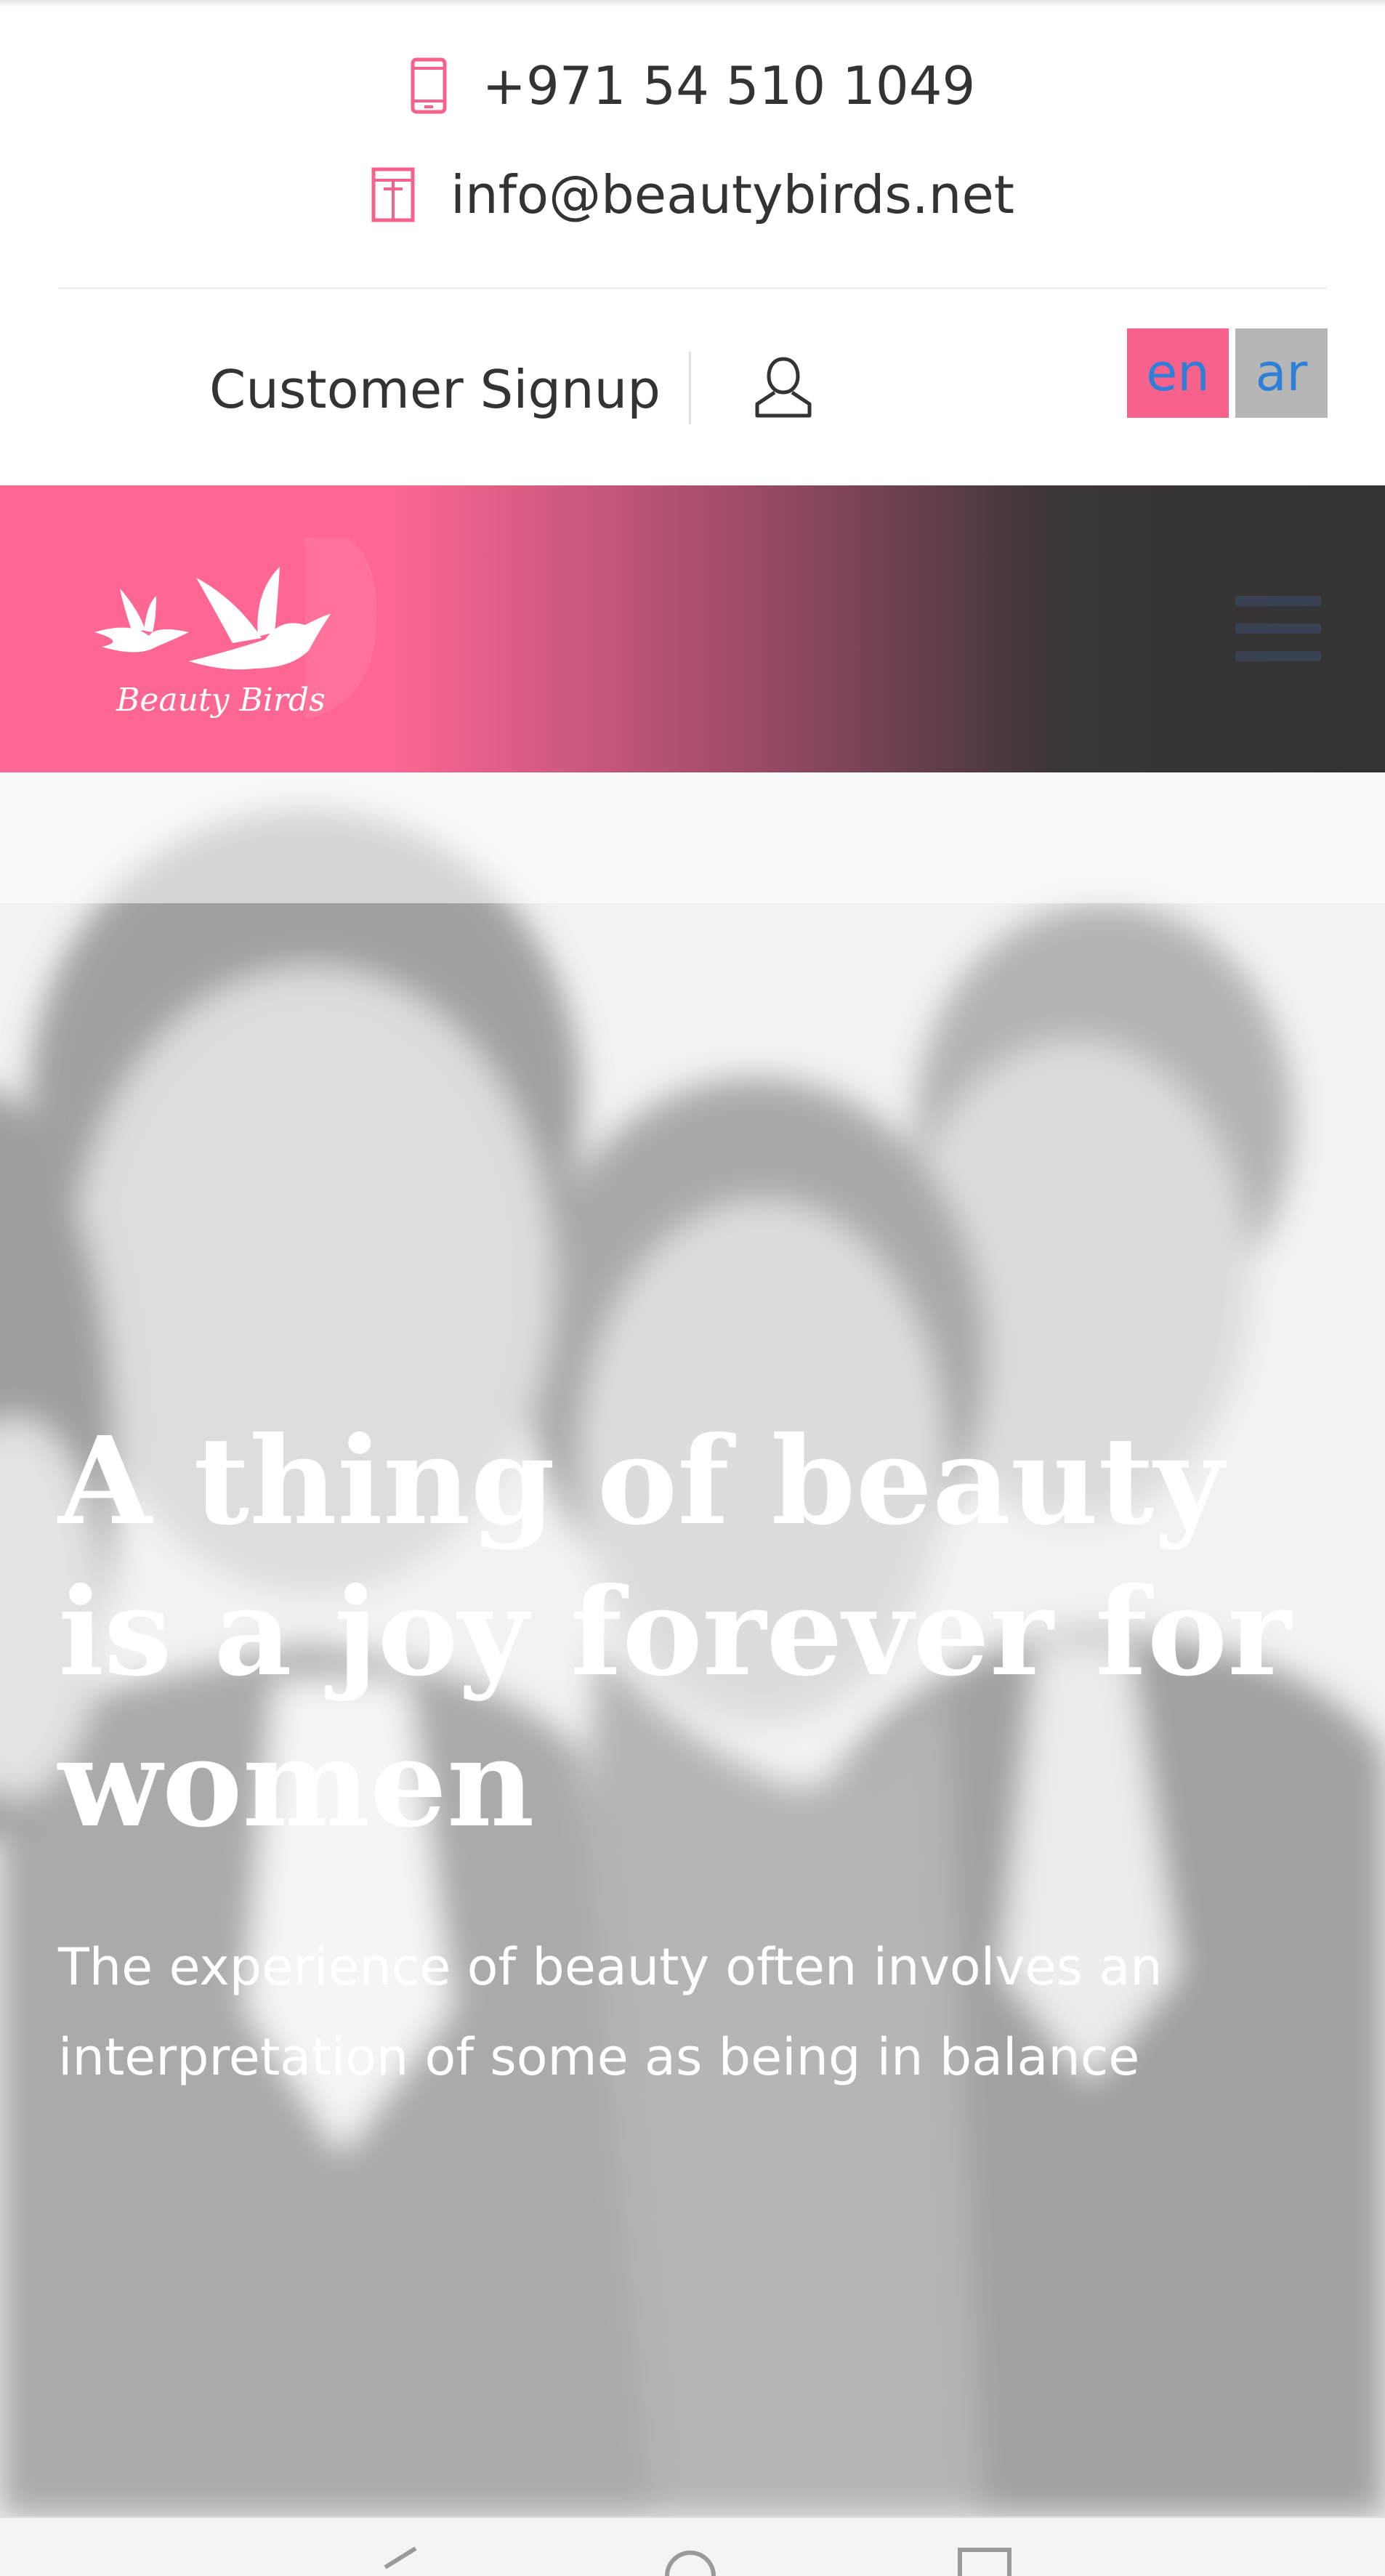 The width and height of the screenshot is (1385, 2576). What do you see at coordinates (1281, 373) in the screenshot?
I see `language-ar-button: ar` at bounding box center [1281, 373].